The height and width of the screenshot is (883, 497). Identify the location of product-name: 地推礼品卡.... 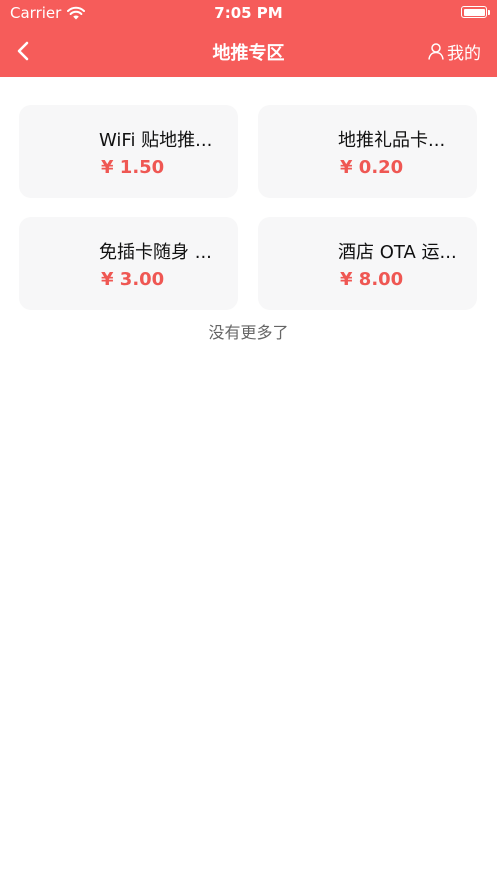
(392, 140).